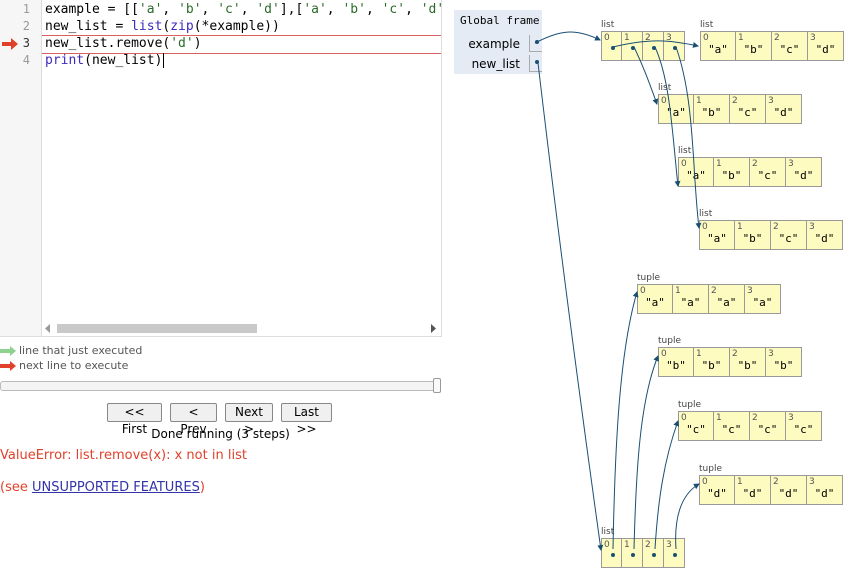 The width and height of the screenshot is (861, 579). Describe the element at coordinates (696, 426) in the screenshot. I see `tuple-cell: 0 "c"` at that location.